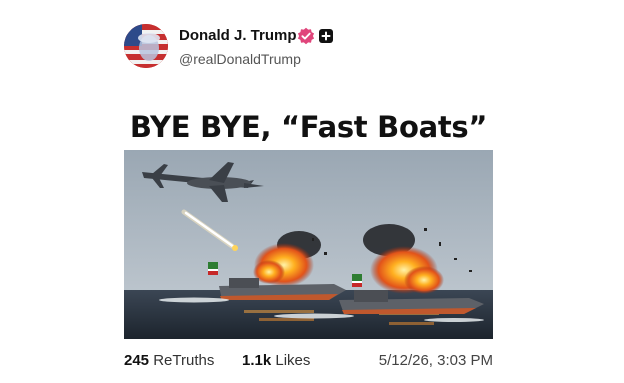 Image resolution: width=624 pixels, height=383 pixels. I want to click on retruths-stat: 245 ReTruths, so click(169, 360).